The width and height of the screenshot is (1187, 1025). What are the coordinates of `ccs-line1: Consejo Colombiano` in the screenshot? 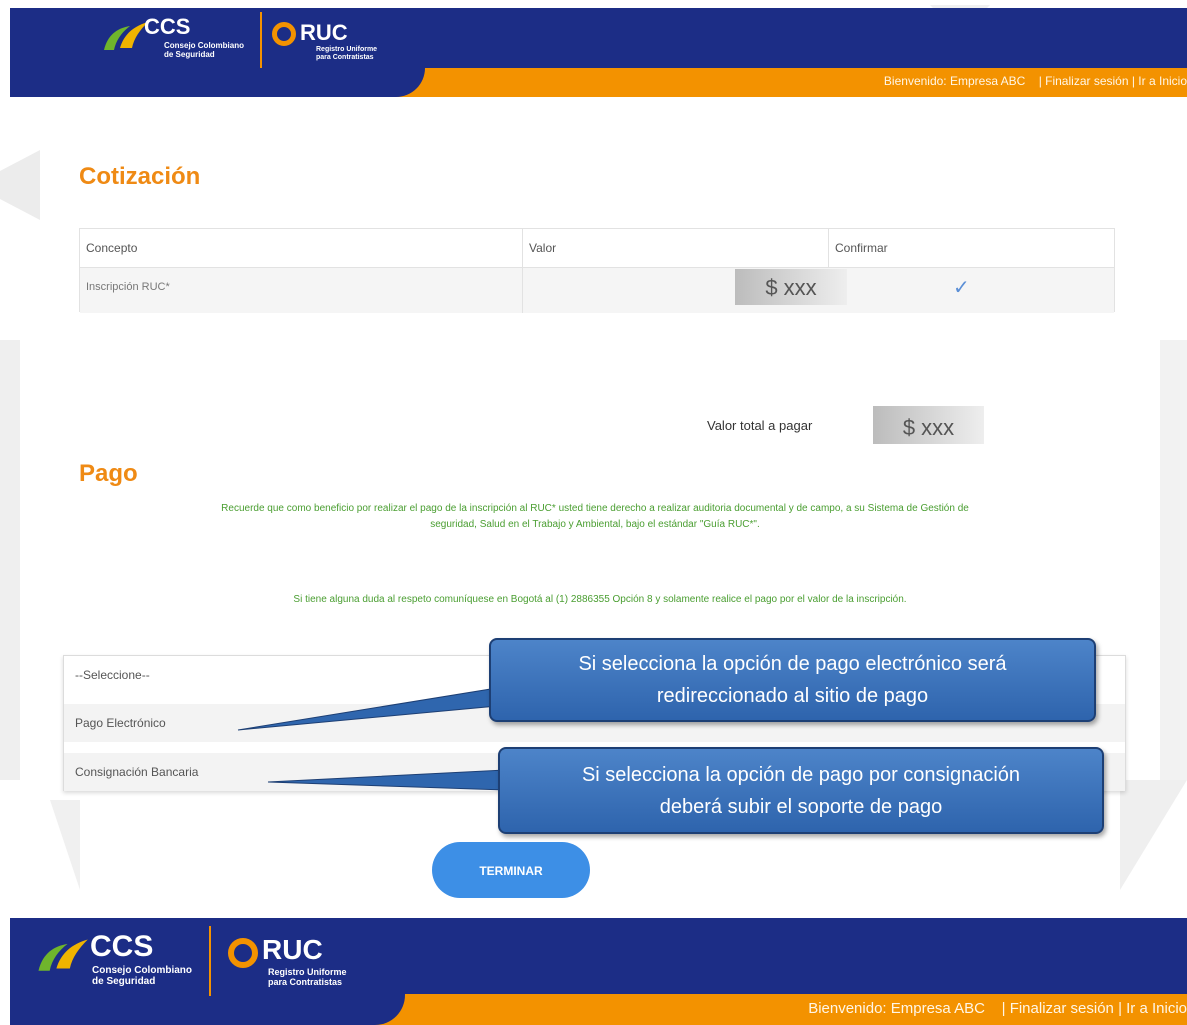 It's located at (142, 970).